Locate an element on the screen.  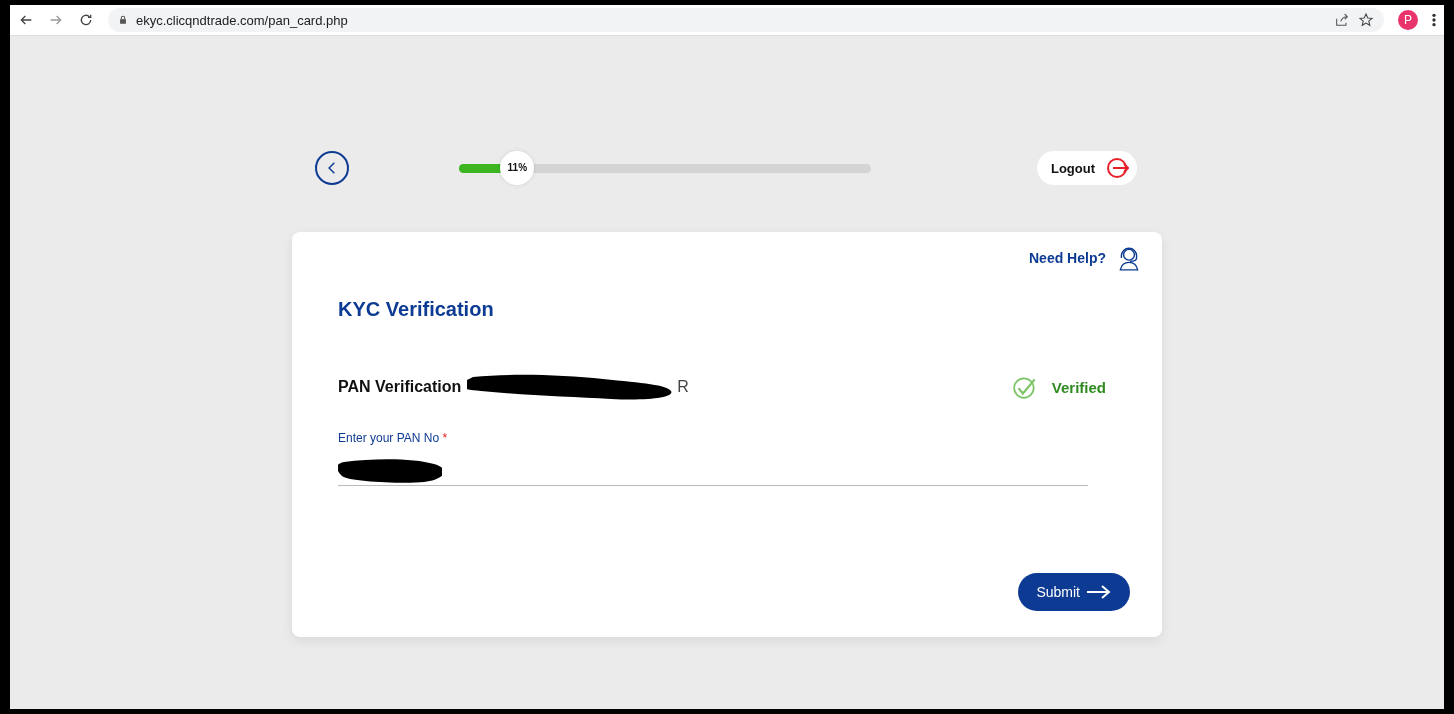
arrow-right-icon is located at coordinates (1099, 592).